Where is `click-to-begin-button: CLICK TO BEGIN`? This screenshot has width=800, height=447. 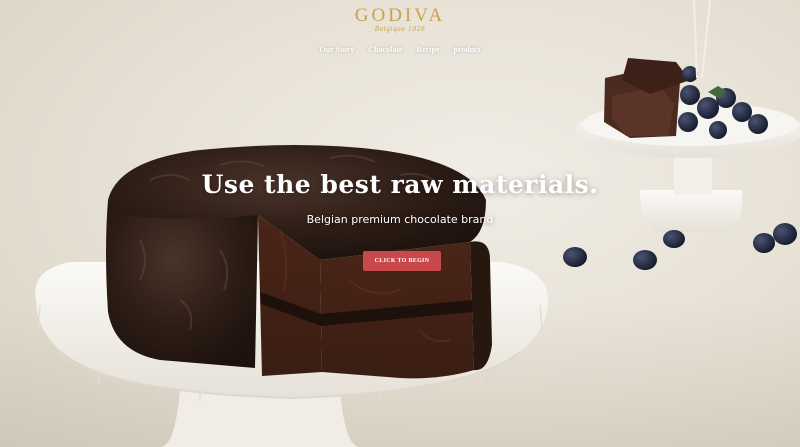 click-to-begin-button: CLICK TO BEGIN is located at coordinates (402, 261).